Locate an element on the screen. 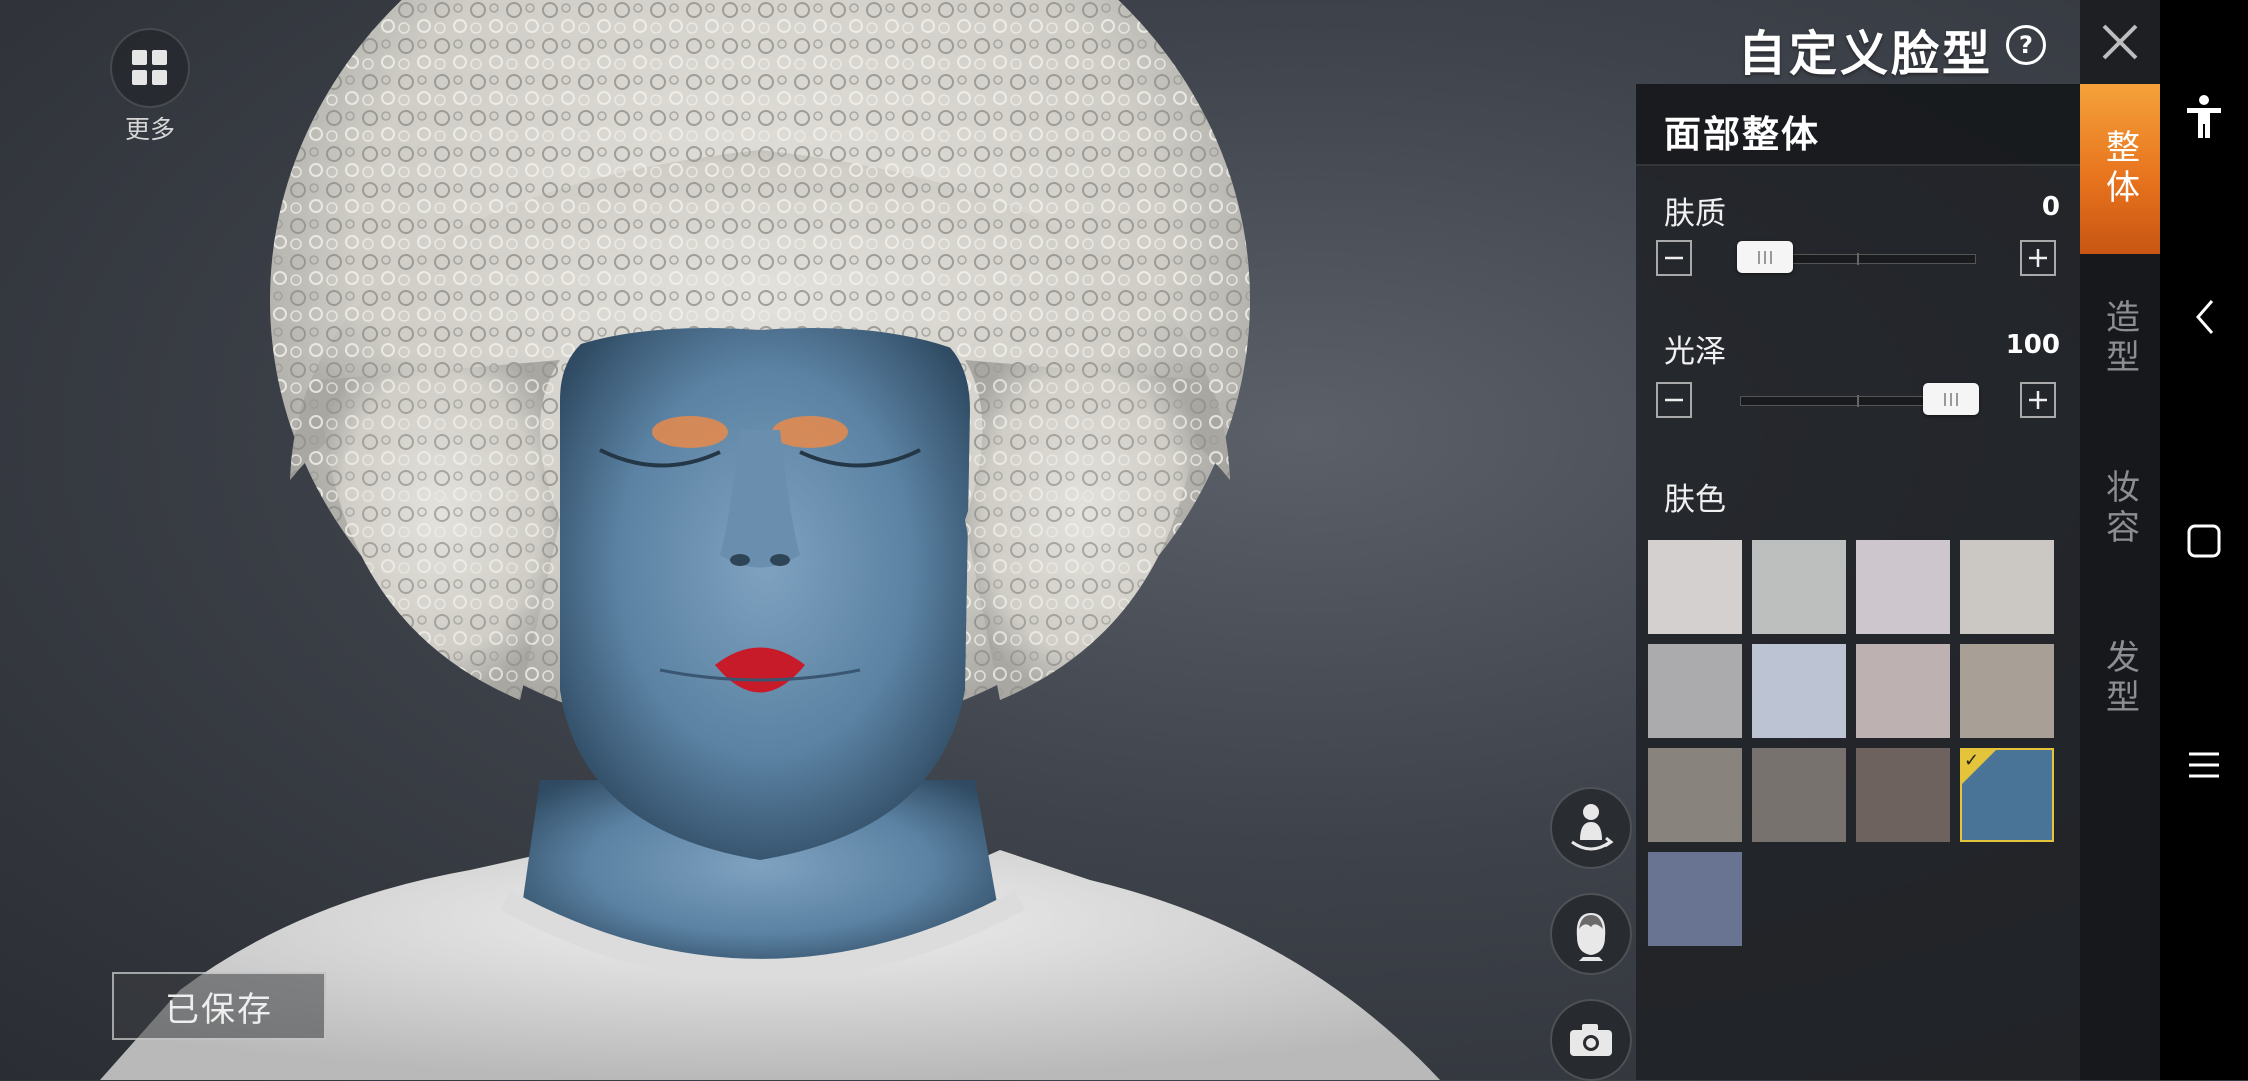  head-view-icon is located at coordinates (1591, 937).